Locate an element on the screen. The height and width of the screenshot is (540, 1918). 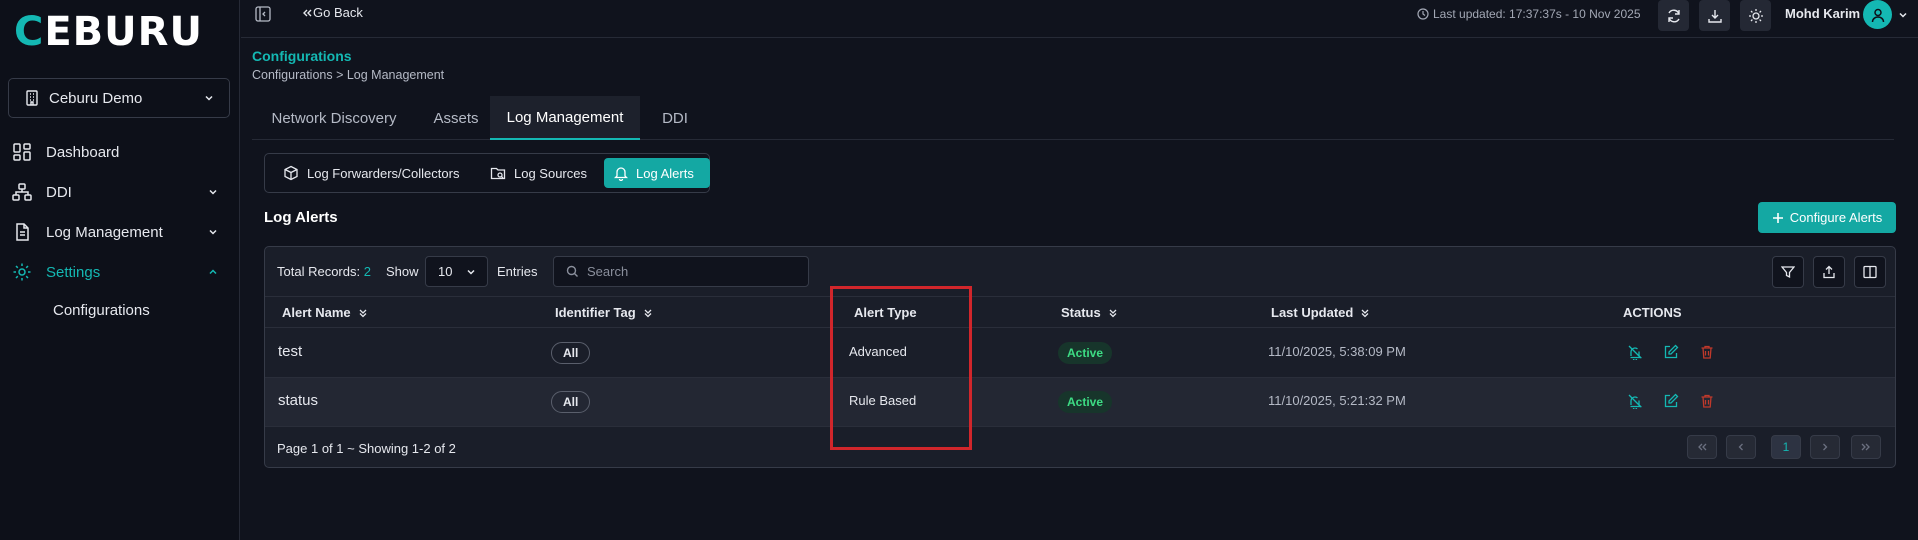
avatar is located at coordinates (1877, 14).